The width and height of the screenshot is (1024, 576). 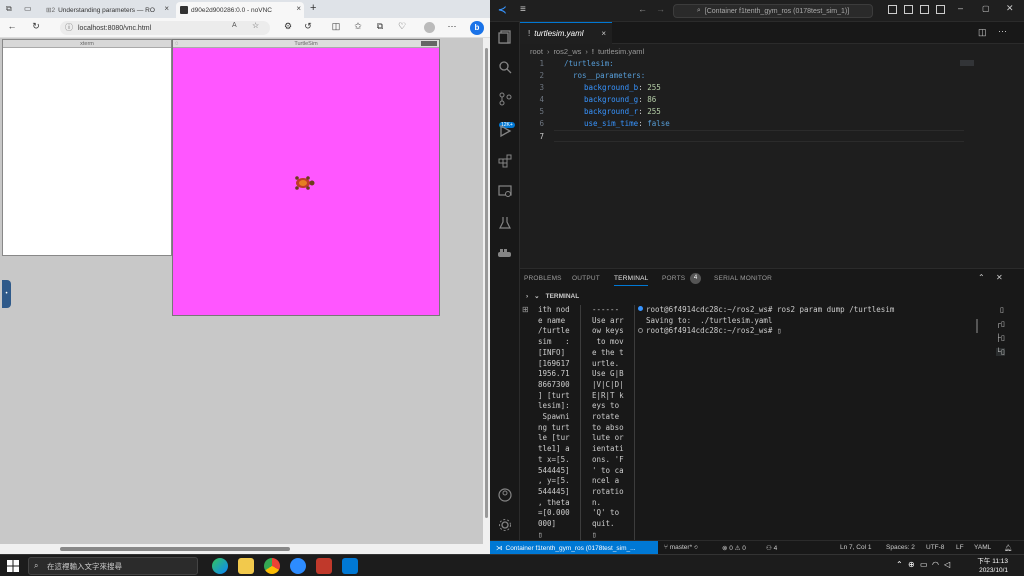 What do you see at coordinates (1000, 338) in the screenshot?
I see `terminal-instance-icon: ├▯` at bounding box center [1000, 338].